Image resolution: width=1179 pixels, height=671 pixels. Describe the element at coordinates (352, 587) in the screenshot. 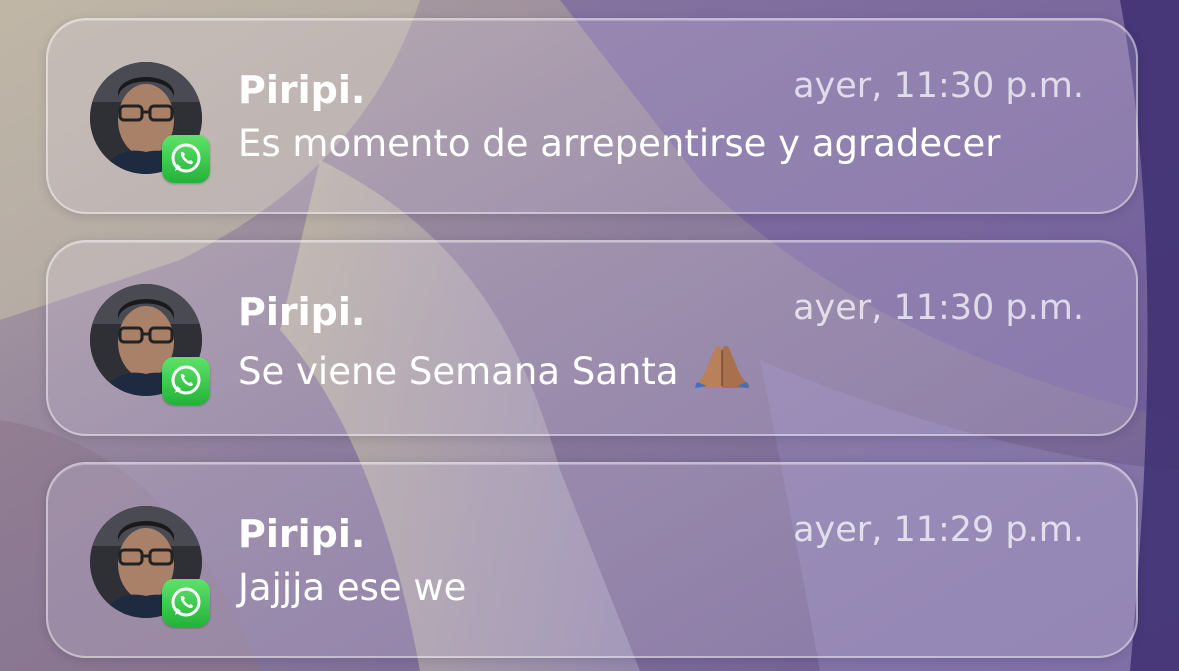

I see `message-preview: Jajjja ese we` at that location.